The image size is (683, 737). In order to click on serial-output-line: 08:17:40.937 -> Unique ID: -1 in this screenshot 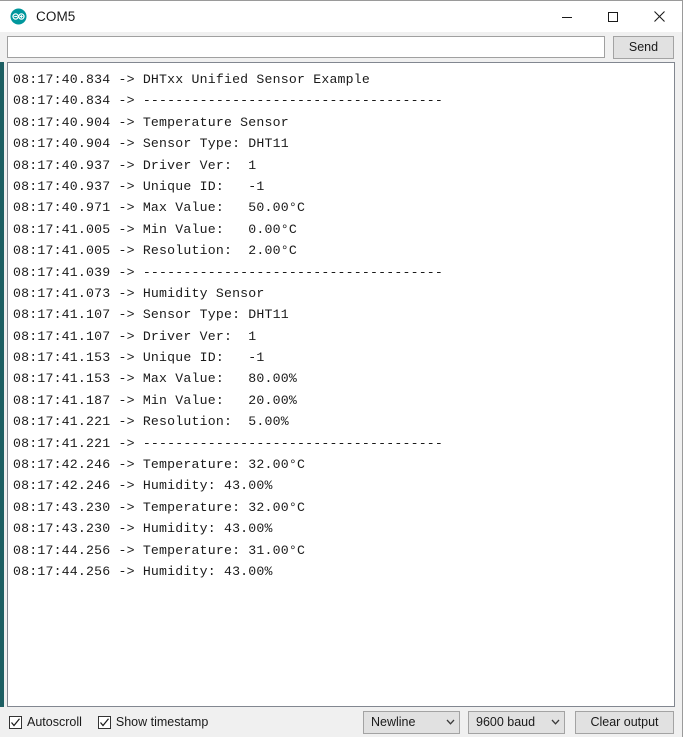, I will do `click(139, 186)`.